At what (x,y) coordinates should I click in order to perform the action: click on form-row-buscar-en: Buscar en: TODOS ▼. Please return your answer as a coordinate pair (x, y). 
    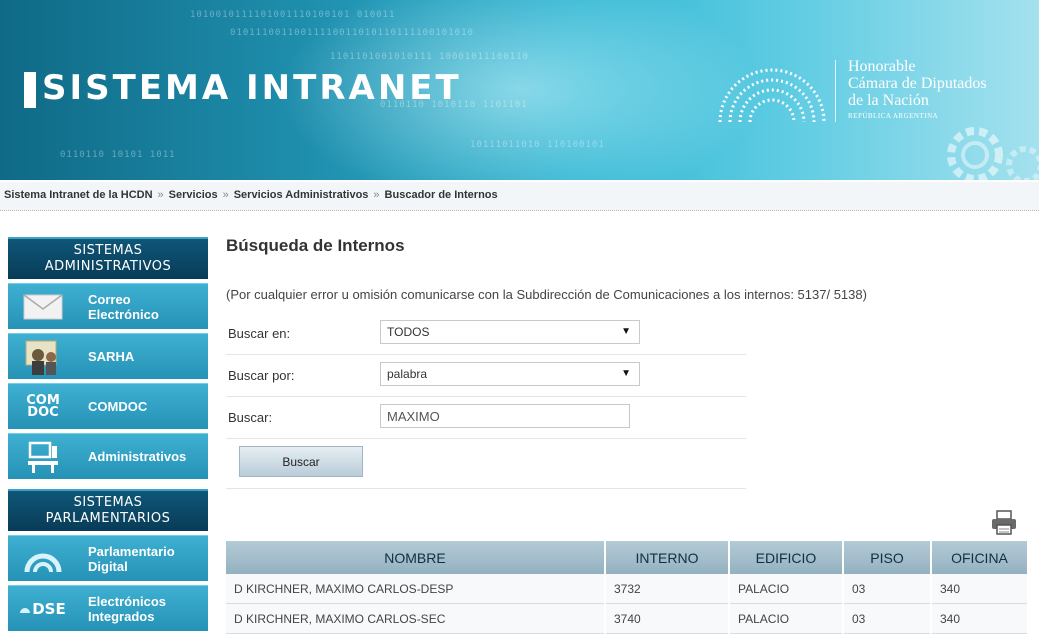
    Looking at the image, I should click on (486, 333).